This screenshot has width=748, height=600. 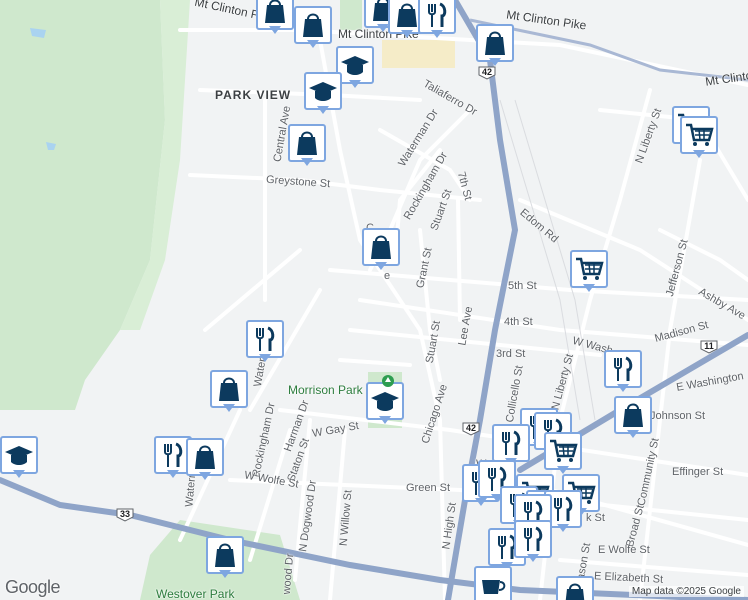 What do you see at coordinates (522, 286) in the screenshot?
I see `street-label: 5th St` at bounding box center [522, 286].